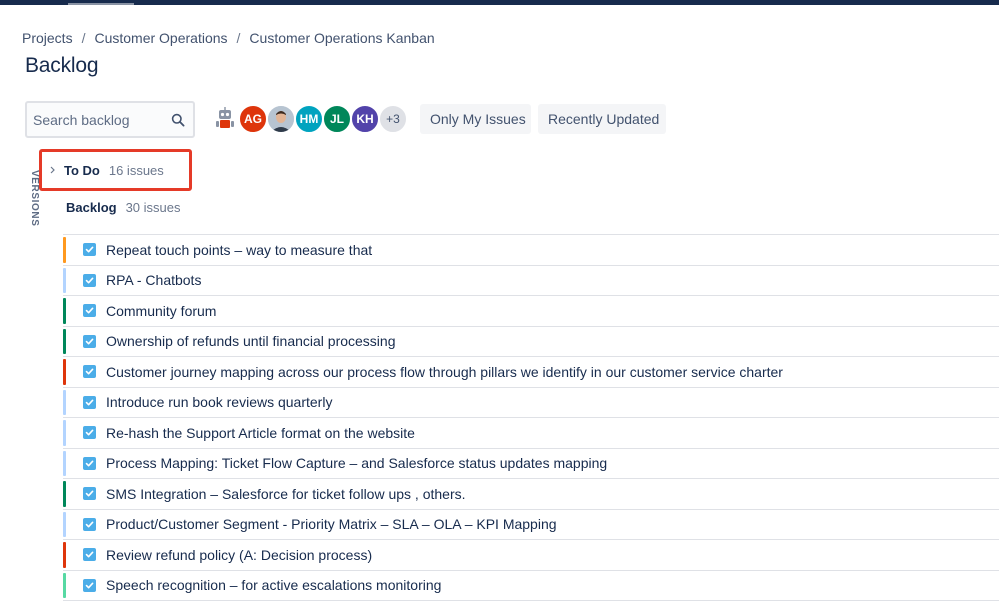  I want to click on avatar-jl: JL, so click(337, 119).